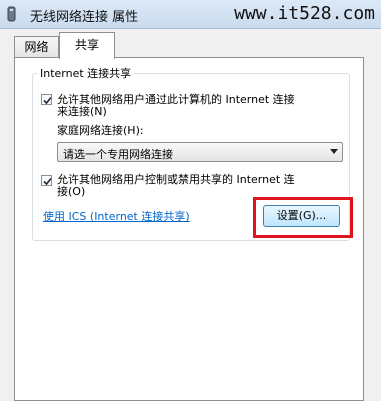 This screenshot has height=401, width=381. What do you see at coordinates (200, 152) in the screenshot?
I see `home-network-select: 请选一个专用网络连接` at bounding box center [200, 152].